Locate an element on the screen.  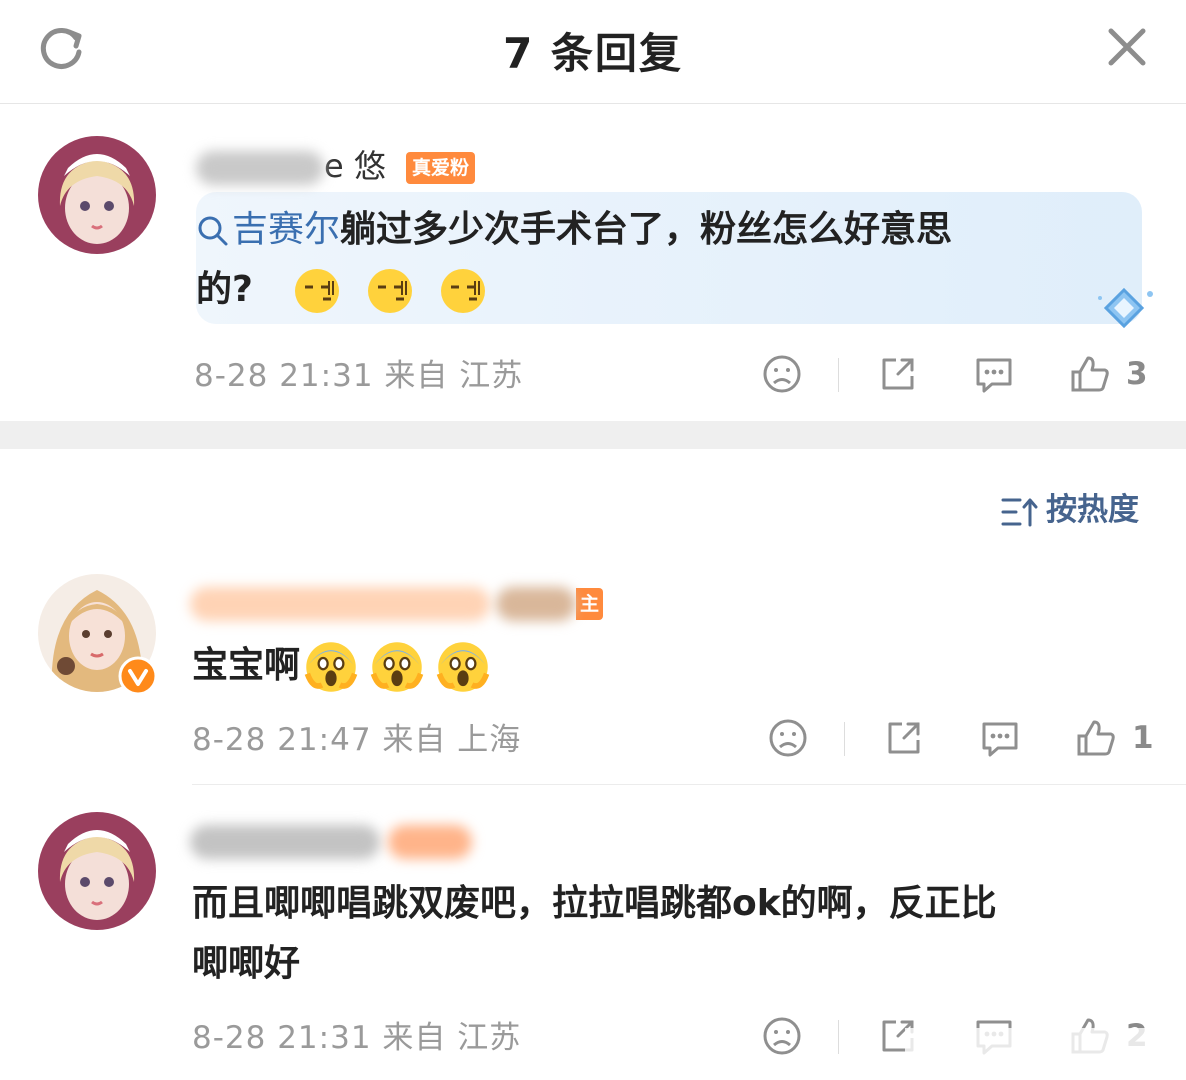
comment-meta: 8-28 21:31 来自 江苏 is located at coordinates (359, 376).